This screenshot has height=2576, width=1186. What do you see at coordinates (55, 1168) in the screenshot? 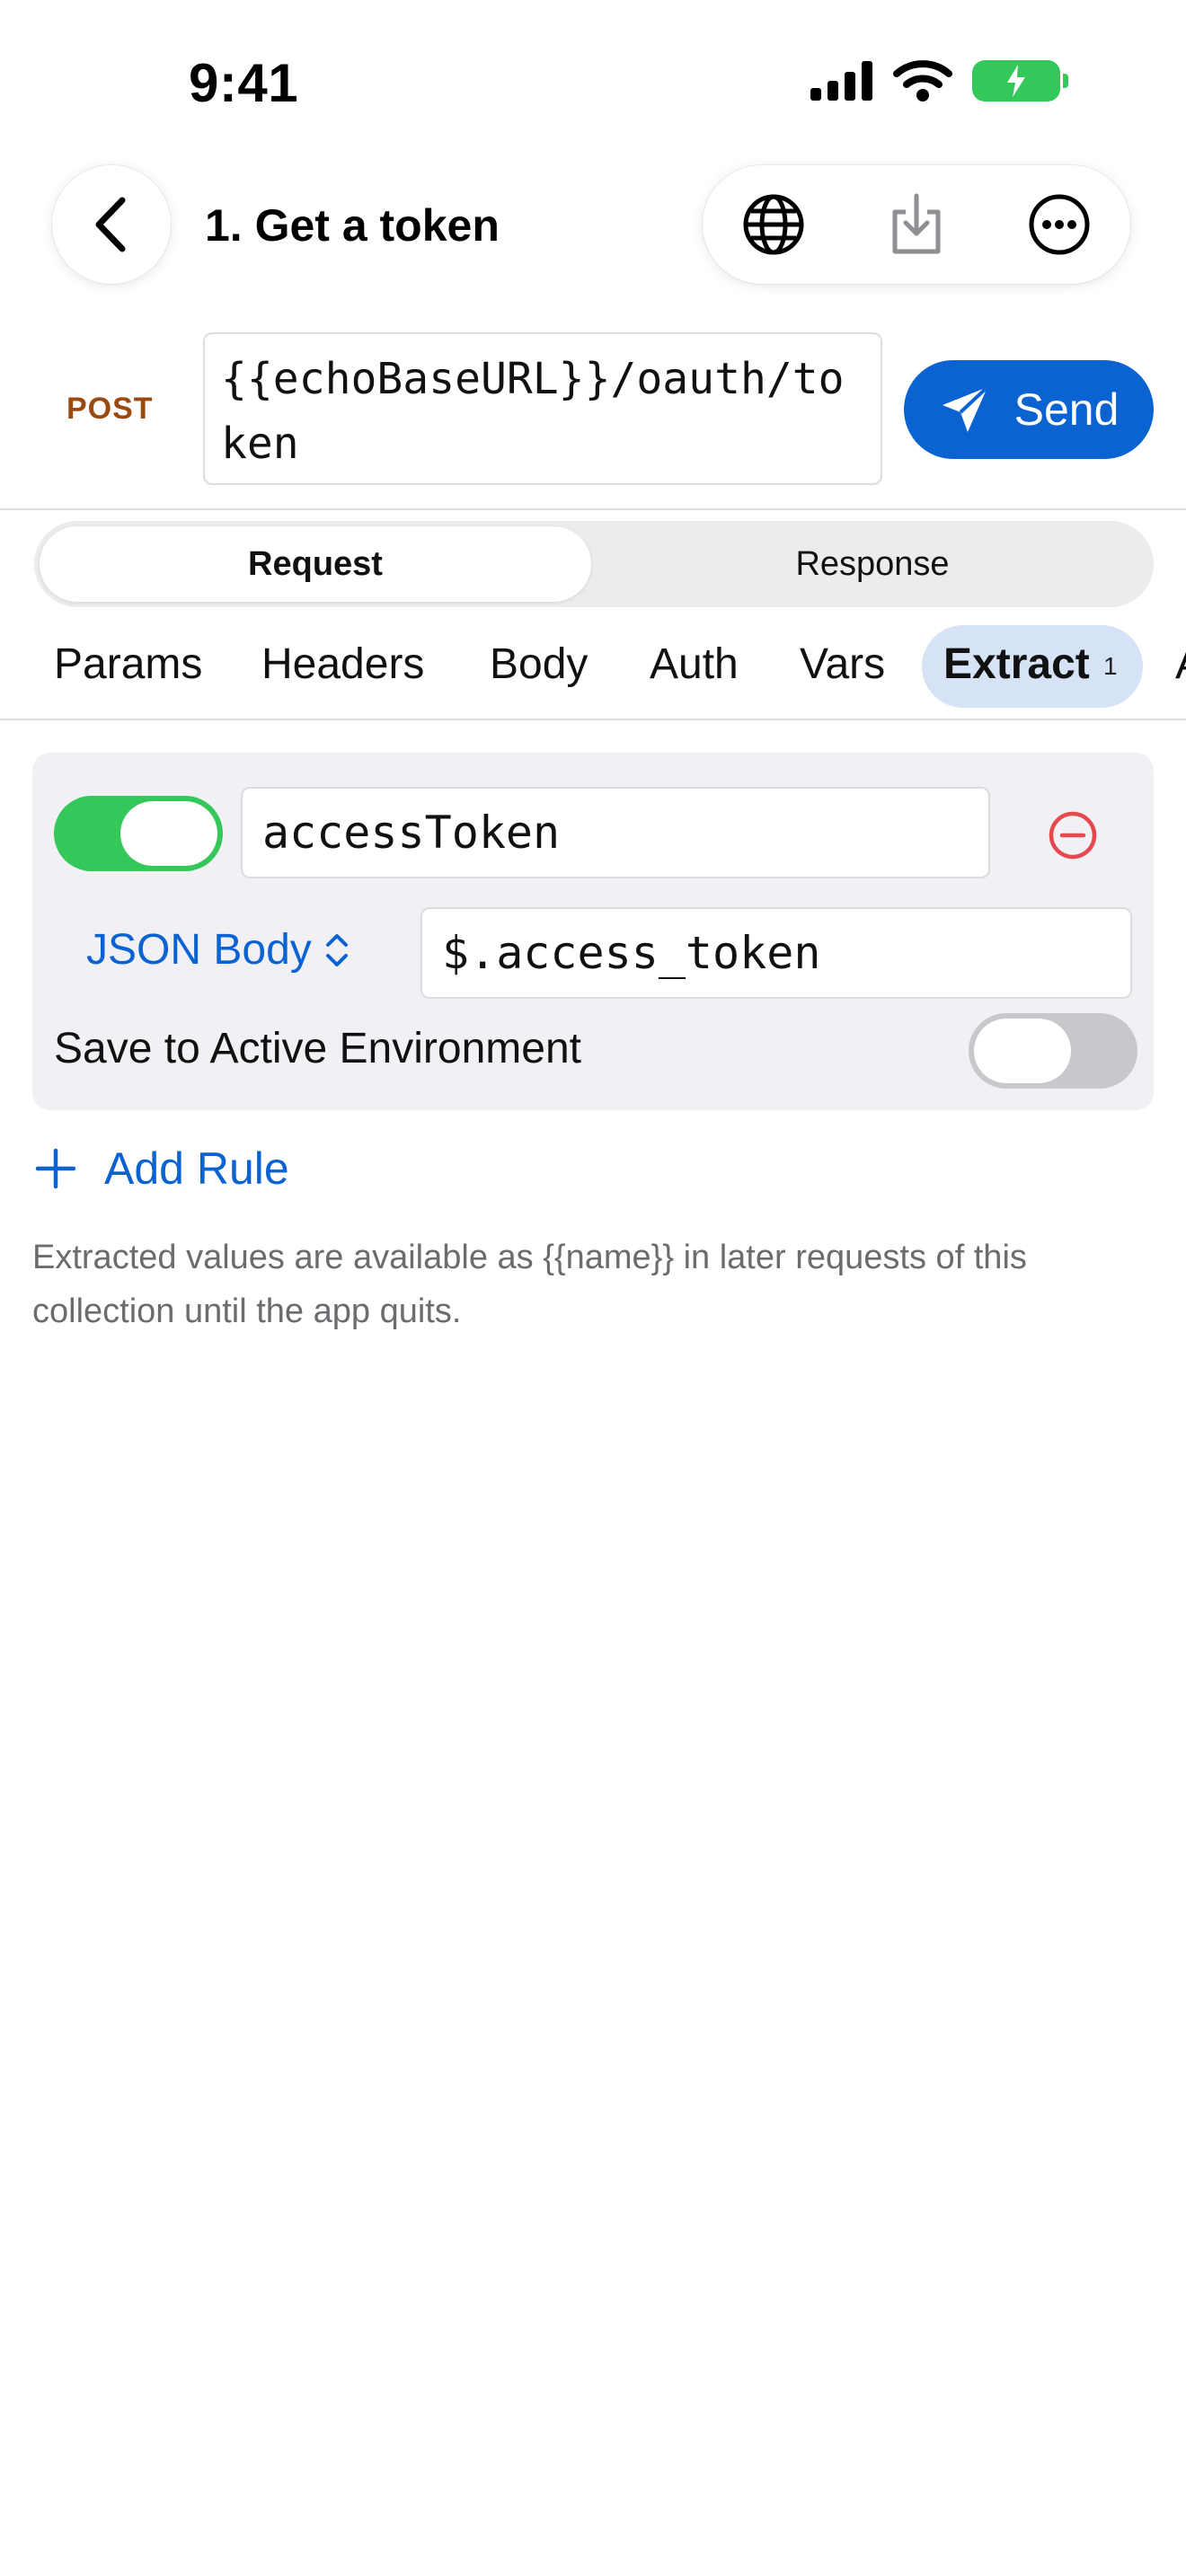
I see `plus-icon` at bounding box center [55, 1168].